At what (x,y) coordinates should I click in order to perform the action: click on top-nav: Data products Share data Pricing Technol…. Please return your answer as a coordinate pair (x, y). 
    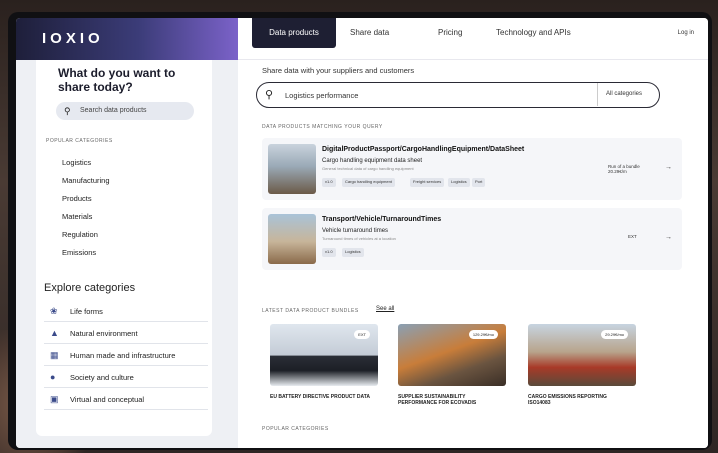
    Looking at the image, I should click on (473, 39).